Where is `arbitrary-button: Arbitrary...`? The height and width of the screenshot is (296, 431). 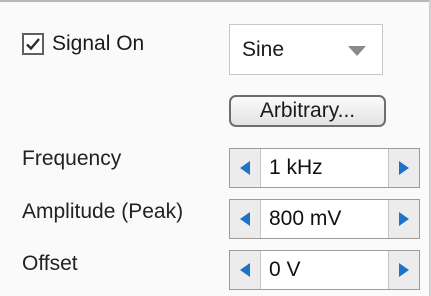 arbitrary-button: Arbitrary... is located at coordinates (307, 111).